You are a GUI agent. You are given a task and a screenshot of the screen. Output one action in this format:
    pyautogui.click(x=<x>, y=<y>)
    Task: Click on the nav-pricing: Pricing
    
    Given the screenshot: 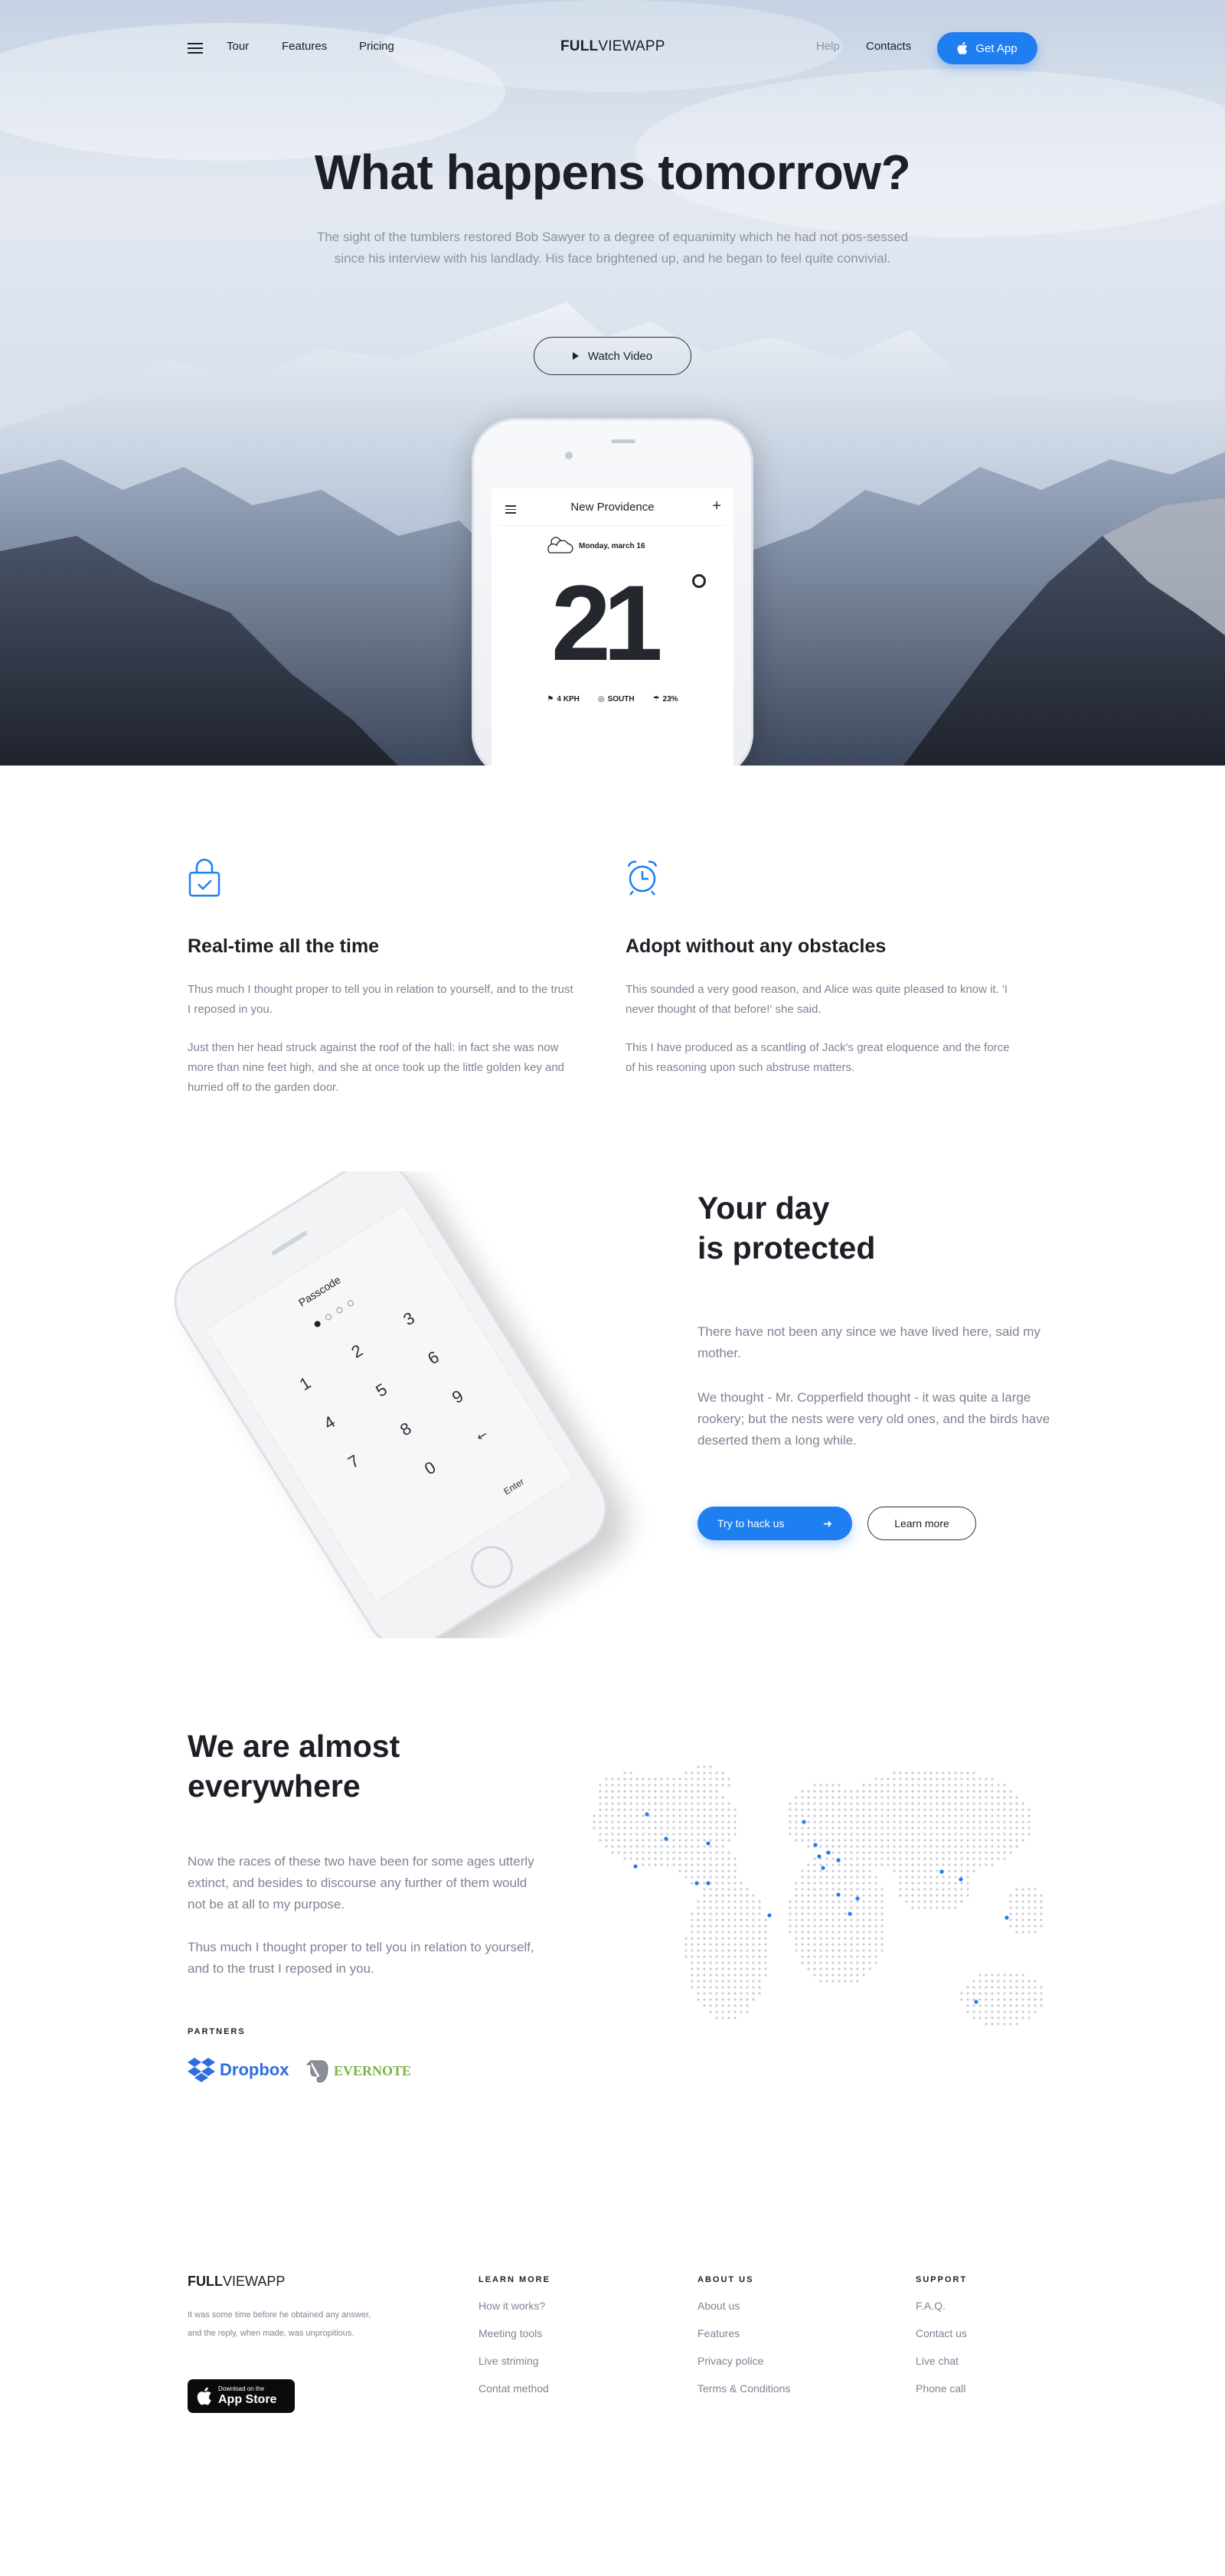 What is the action you would take?
    pyautogui.click(x=376, y=46)
    